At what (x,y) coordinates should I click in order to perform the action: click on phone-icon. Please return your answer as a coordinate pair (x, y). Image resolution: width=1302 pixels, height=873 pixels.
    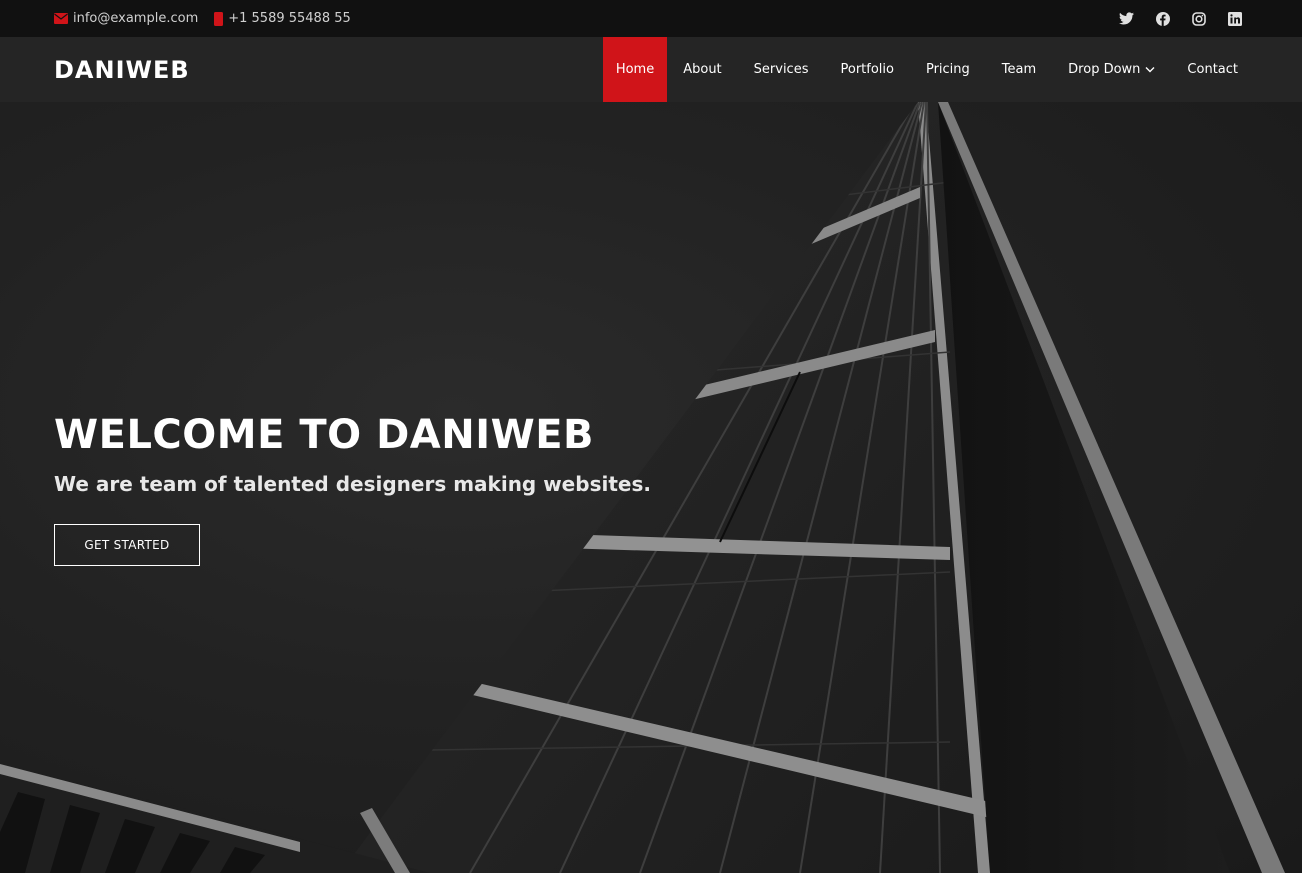
    Looking at the image, I should click on (219, 18).